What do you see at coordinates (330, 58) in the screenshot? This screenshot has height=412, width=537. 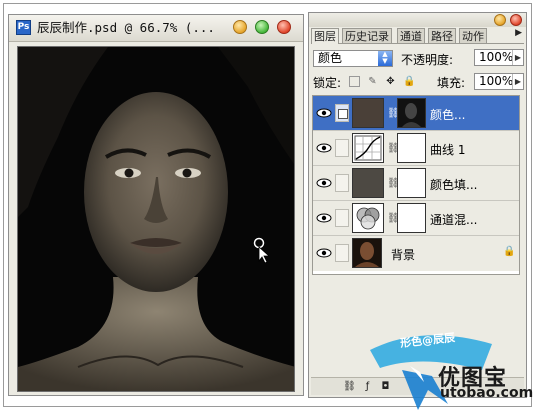 I see `blend-mode-value: 颜色` at bounding box center [330, 58].